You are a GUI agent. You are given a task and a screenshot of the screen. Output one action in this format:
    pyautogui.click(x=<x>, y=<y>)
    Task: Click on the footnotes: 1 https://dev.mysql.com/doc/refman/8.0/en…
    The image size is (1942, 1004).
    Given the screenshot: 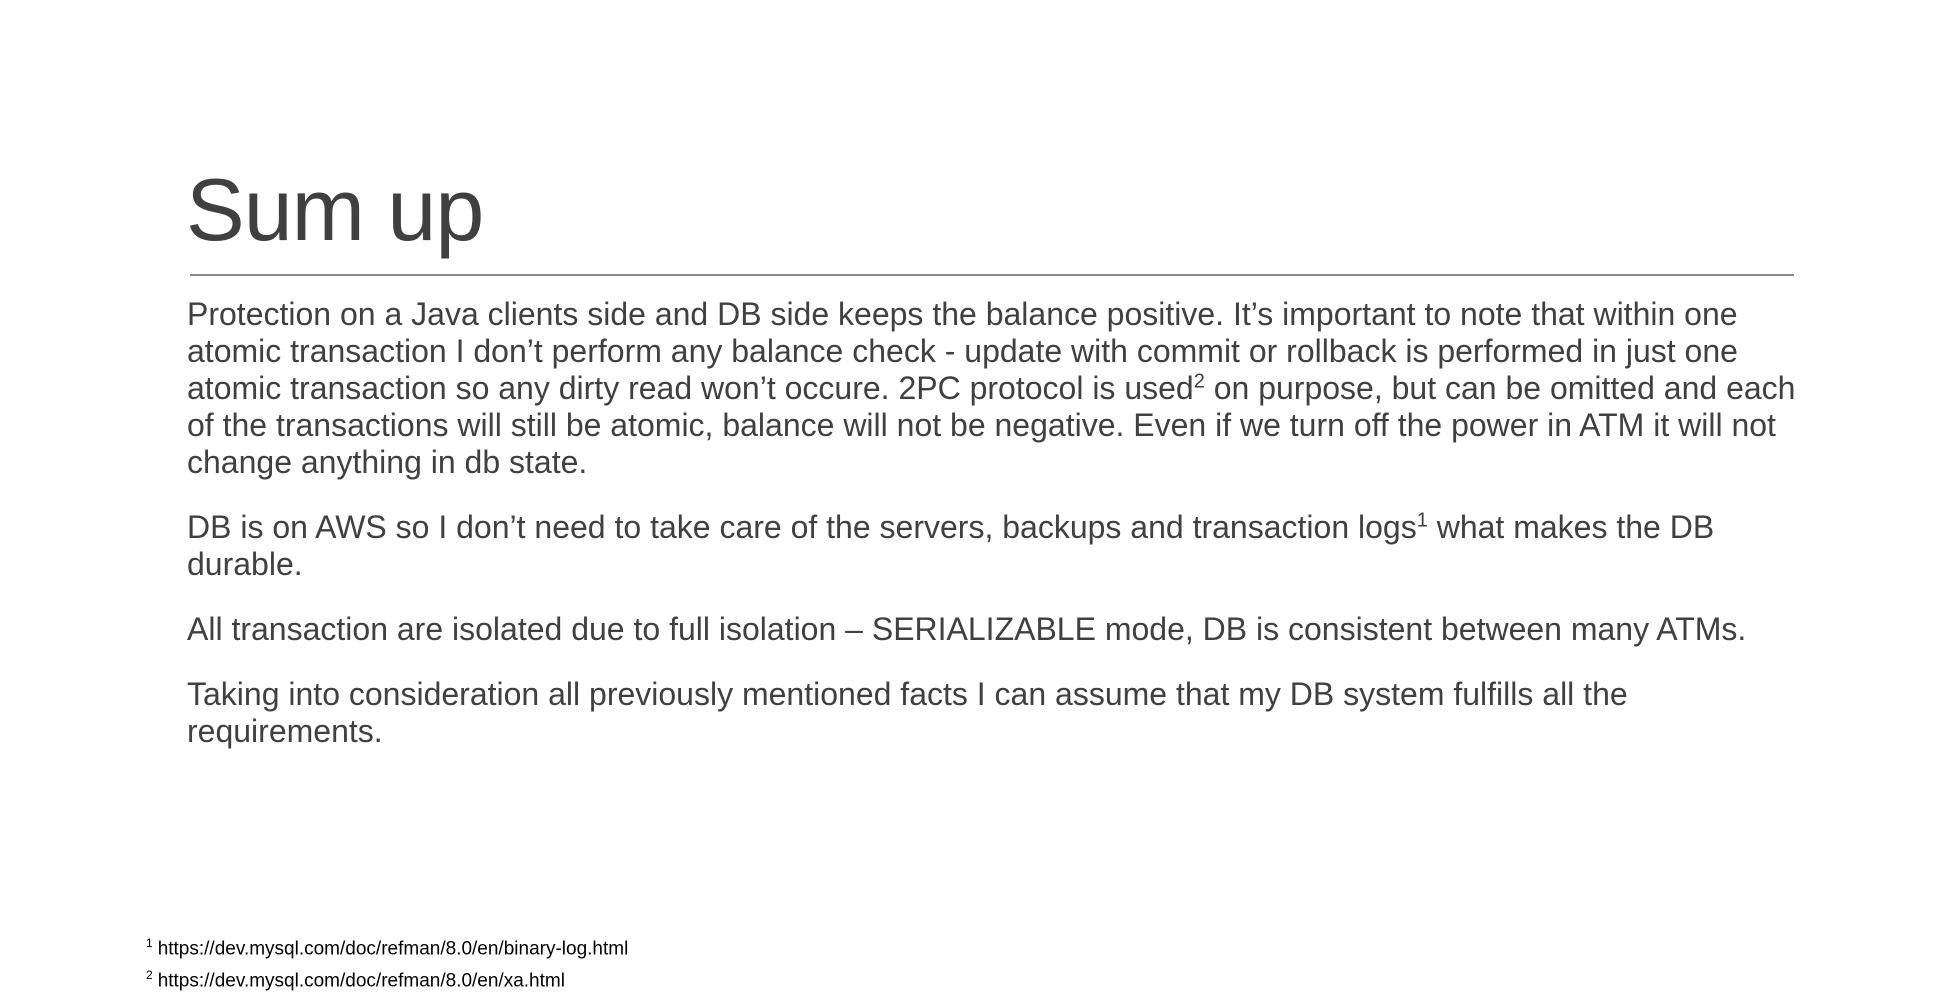 What is the action you would take?
    pyautogui.click(x=387, y=962)
    